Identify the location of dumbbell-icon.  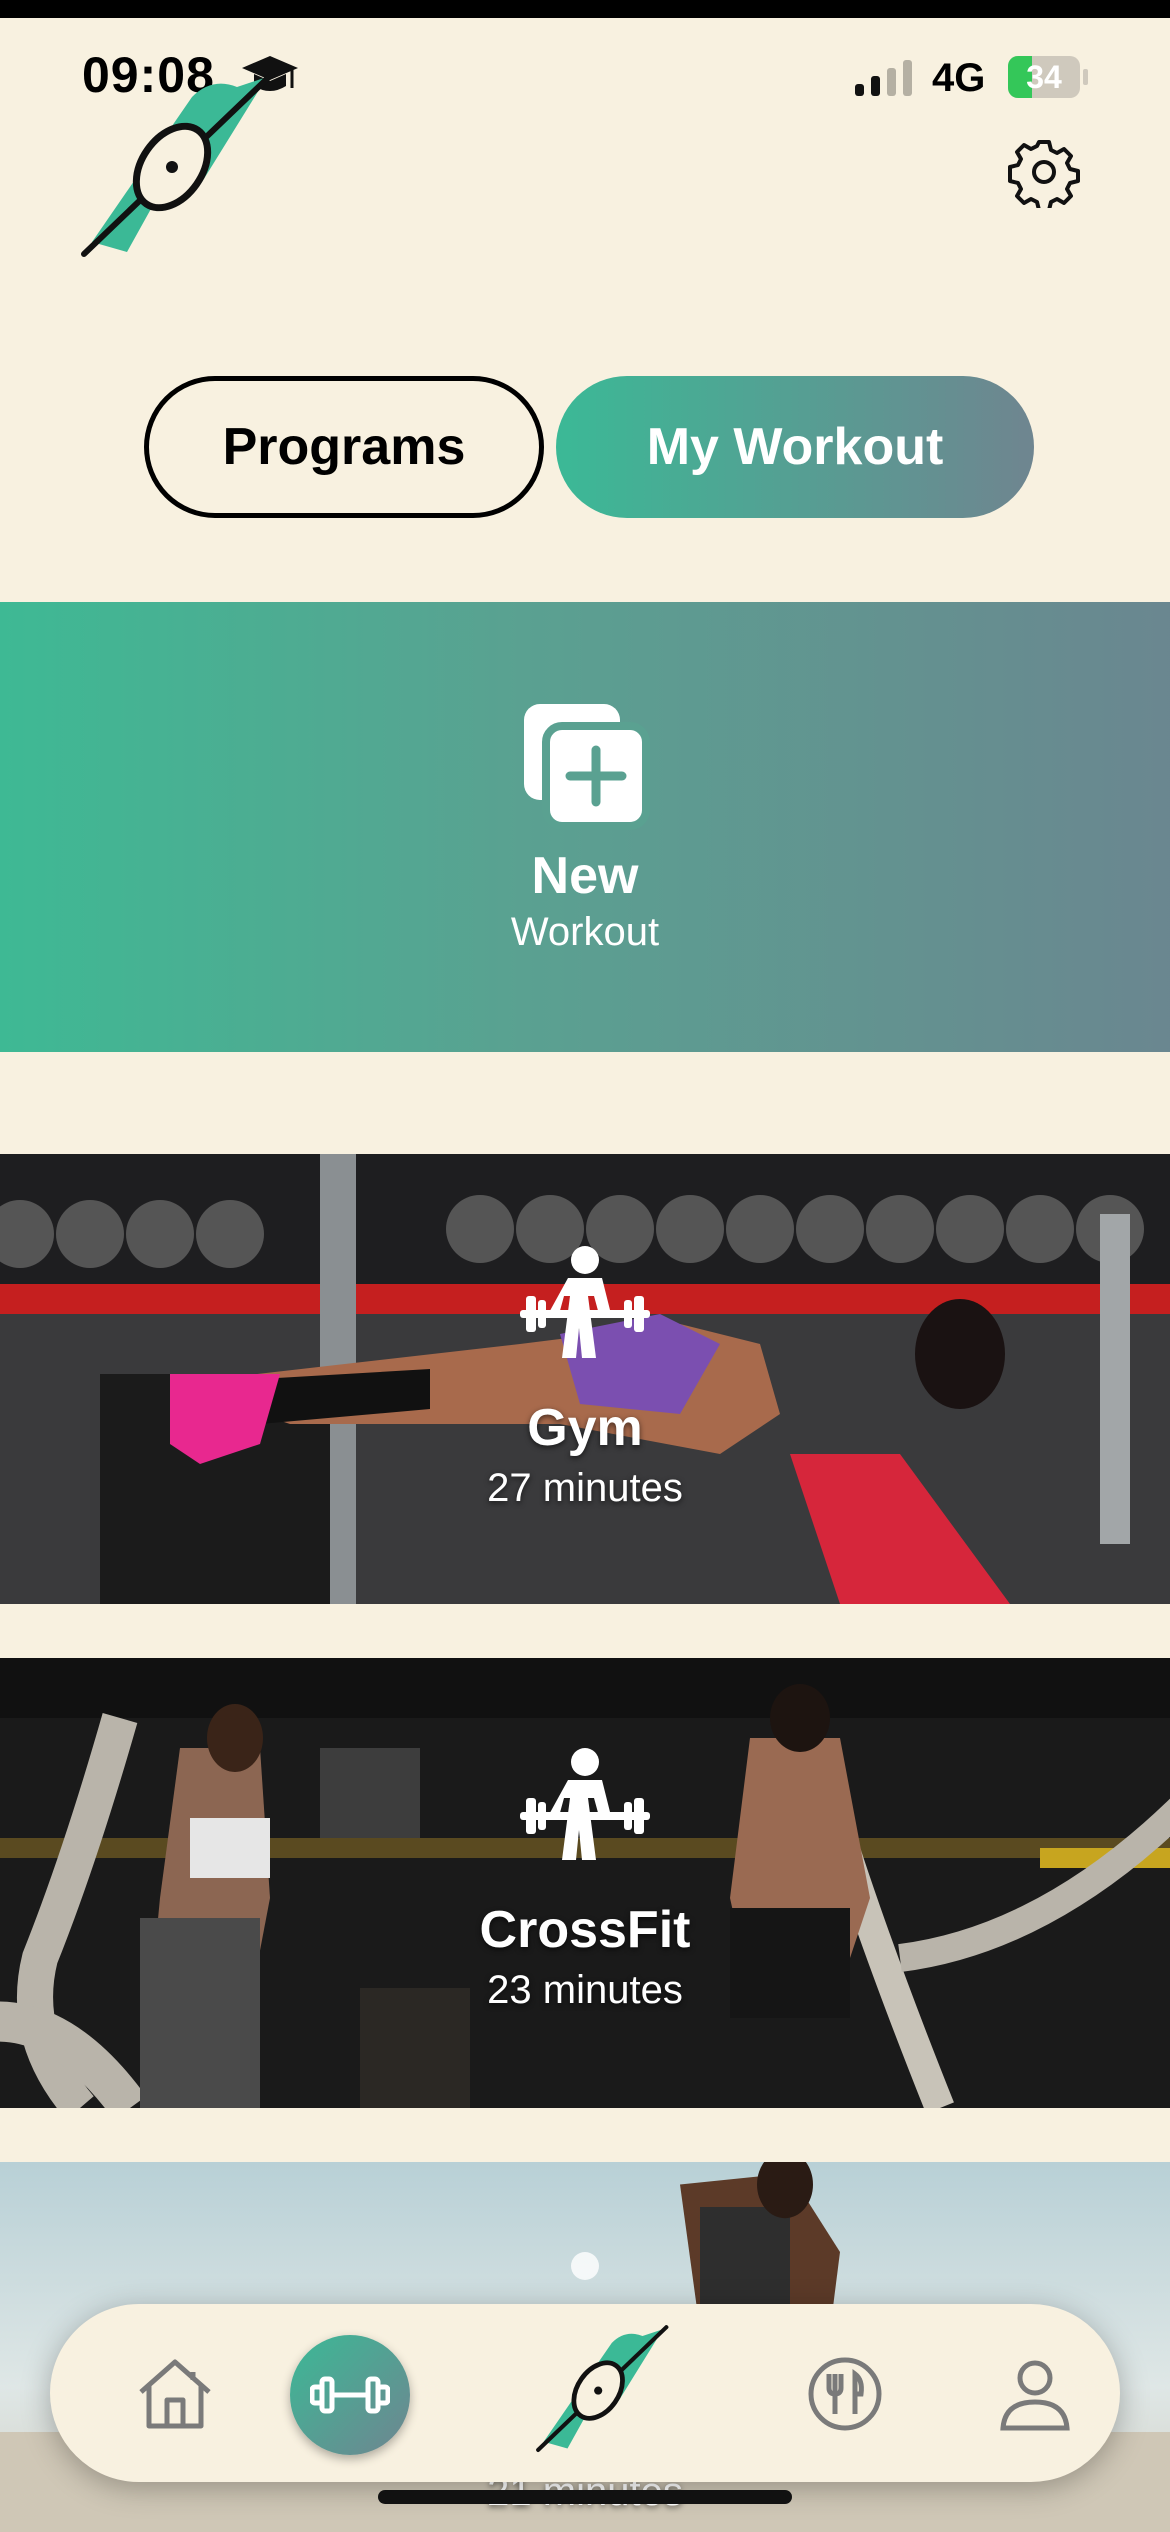
(350, 2395).